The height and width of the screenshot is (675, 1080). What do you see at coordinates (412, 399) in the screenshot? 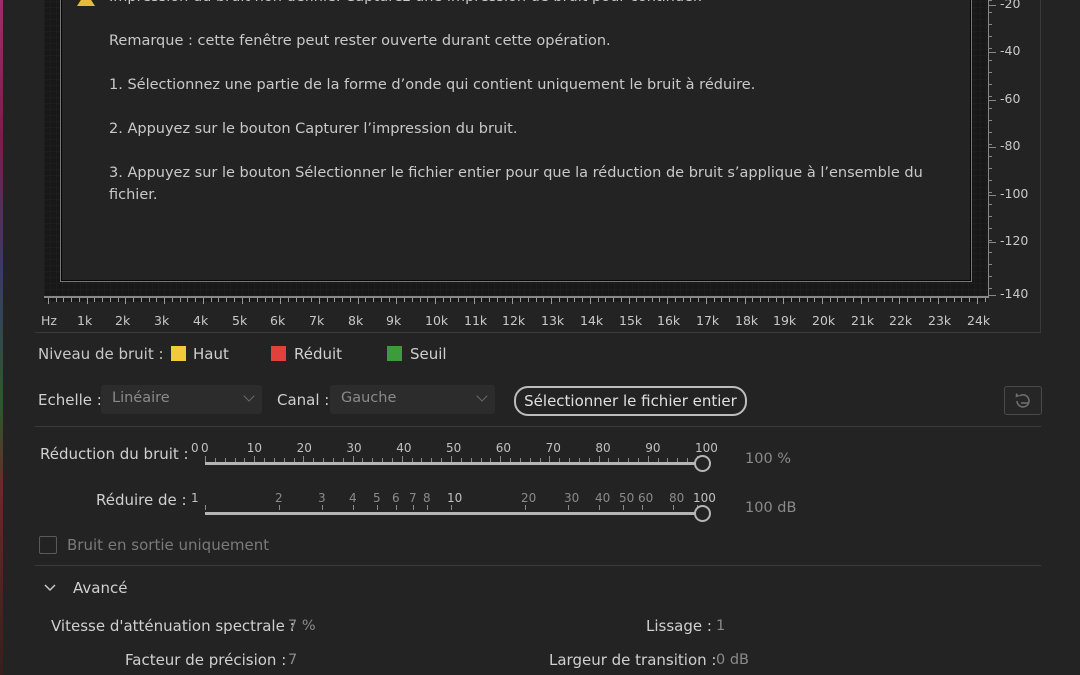
I see `channel-dropdown: Gauche` at bounding box center [412, 399].